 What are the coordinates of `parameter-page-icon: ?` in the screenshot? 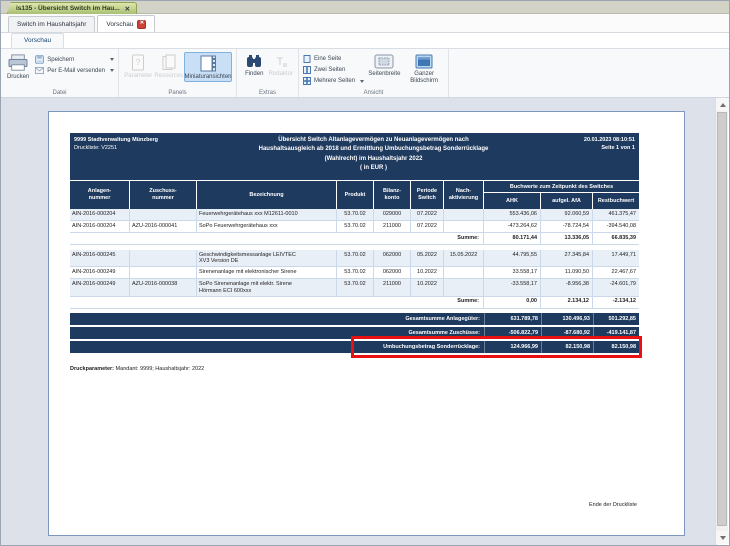 It's located at (138, 62).